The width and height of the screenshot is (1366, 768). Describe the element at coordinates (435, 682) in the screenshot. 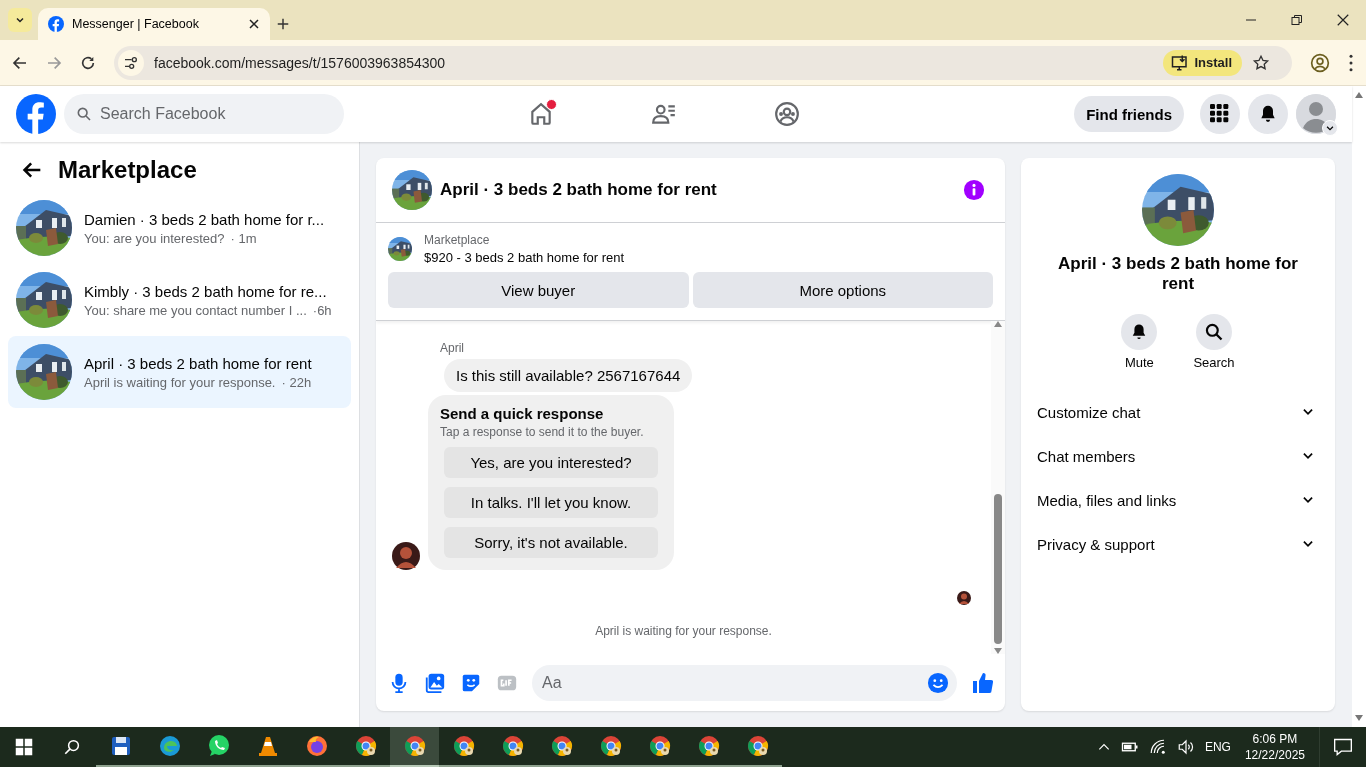

I see `photo-icon` at that location.